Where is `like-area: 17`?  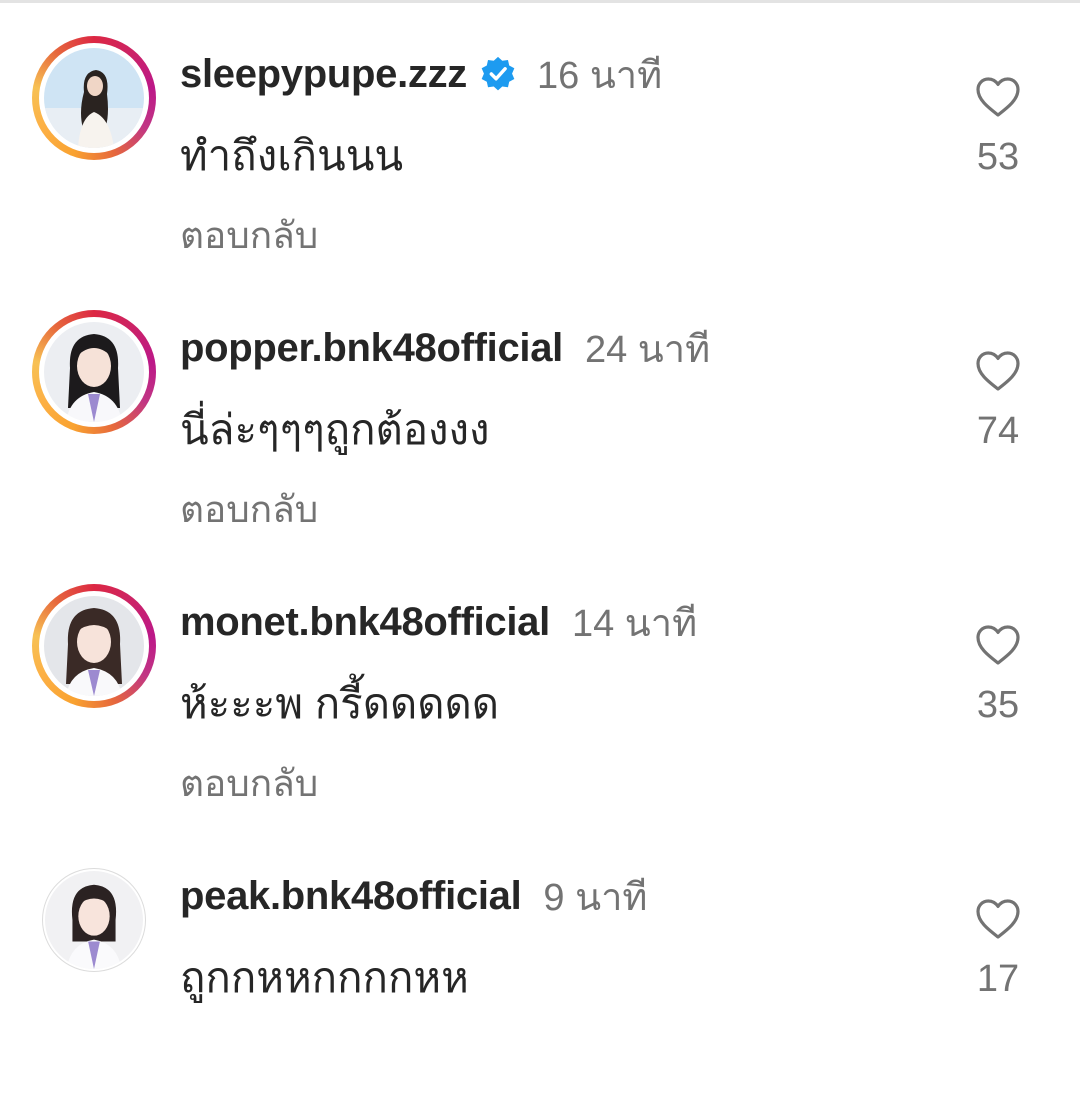
like-area: 17 is located at coordinates (998, 968).